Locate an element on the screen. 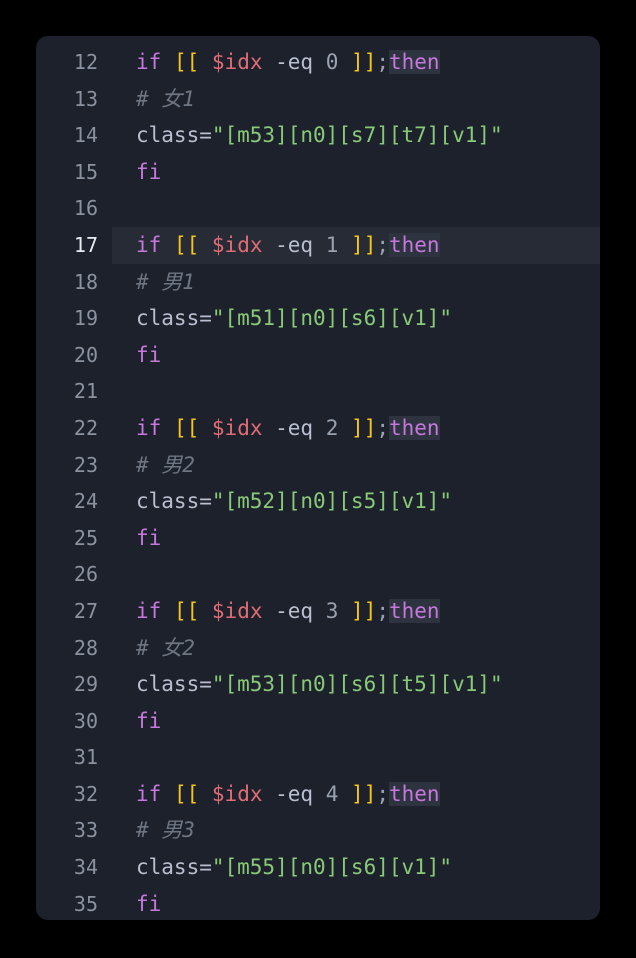  code-line: 35 fi is located at coordinates (318, 903).